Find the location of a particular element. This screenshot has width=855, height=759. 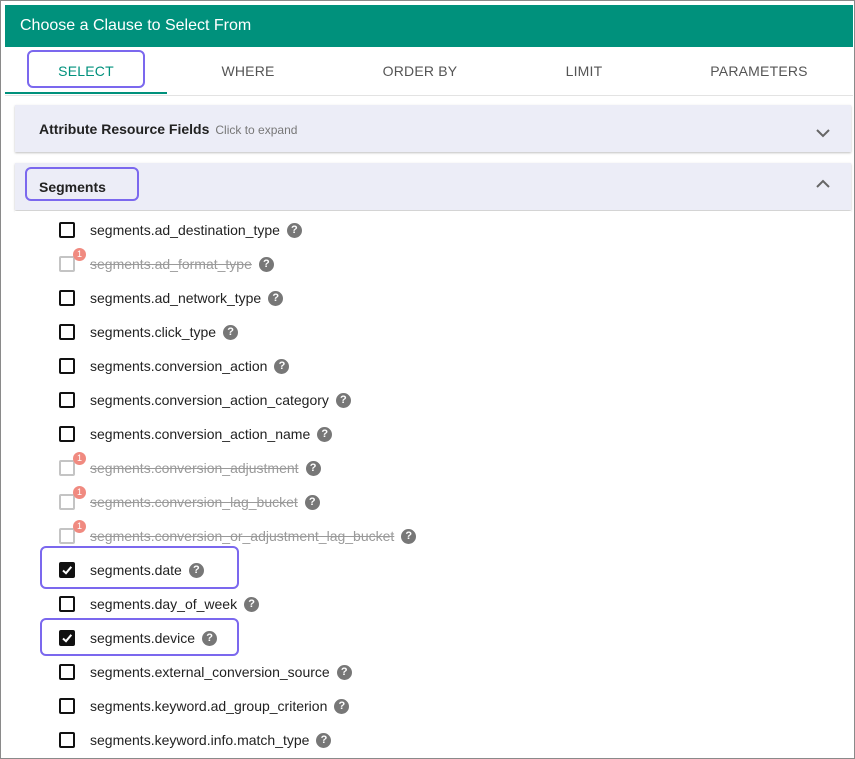

field-label: segments.ad_format_type? is located at coordinates (182, 264).